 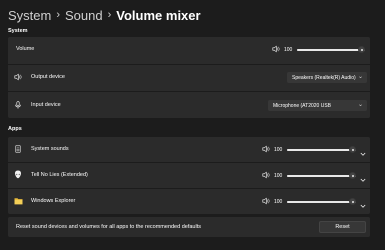 What do you see at coordinates (46, 105) in the screenshot?
I see `input-device-label: Input device` at bounding box center [46, 105].